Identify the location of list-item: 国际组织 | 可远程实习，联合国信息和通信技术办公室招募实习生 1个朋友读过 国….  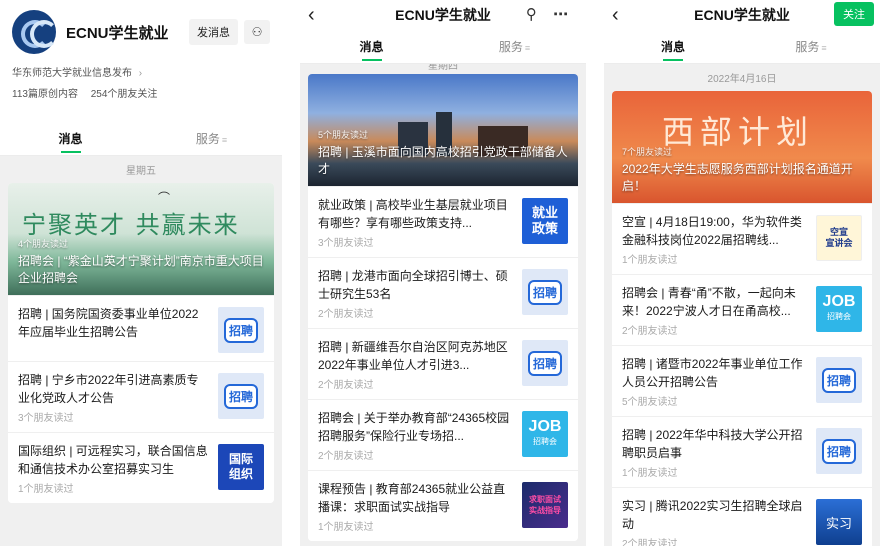
(141, 467).